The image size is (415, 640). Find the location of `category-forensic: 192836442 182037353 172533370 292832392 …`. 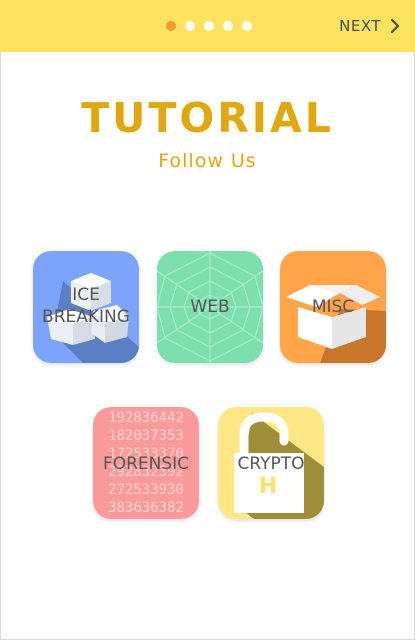

category-forensic: 192836442 182037353 172533370 292832392 … is located at coordinates (146, 463).